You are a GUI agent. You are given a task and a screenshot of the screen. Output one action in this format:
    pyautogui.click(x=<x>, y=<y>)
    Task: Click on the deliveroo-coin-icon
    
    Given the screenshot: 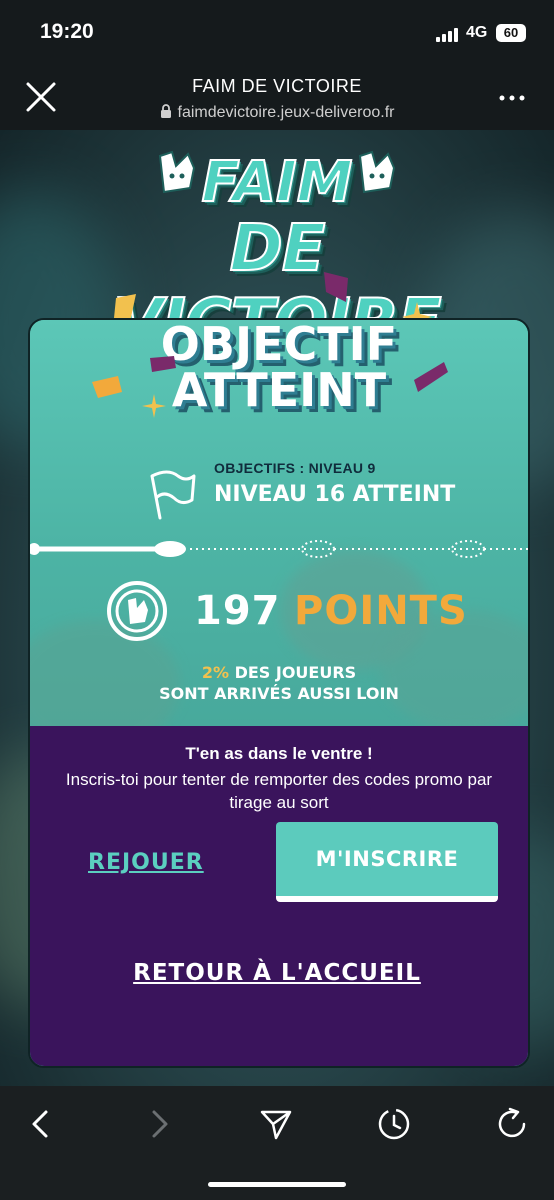 What is the action you would take?
    pyautogui.click(x=137, y=611)
    